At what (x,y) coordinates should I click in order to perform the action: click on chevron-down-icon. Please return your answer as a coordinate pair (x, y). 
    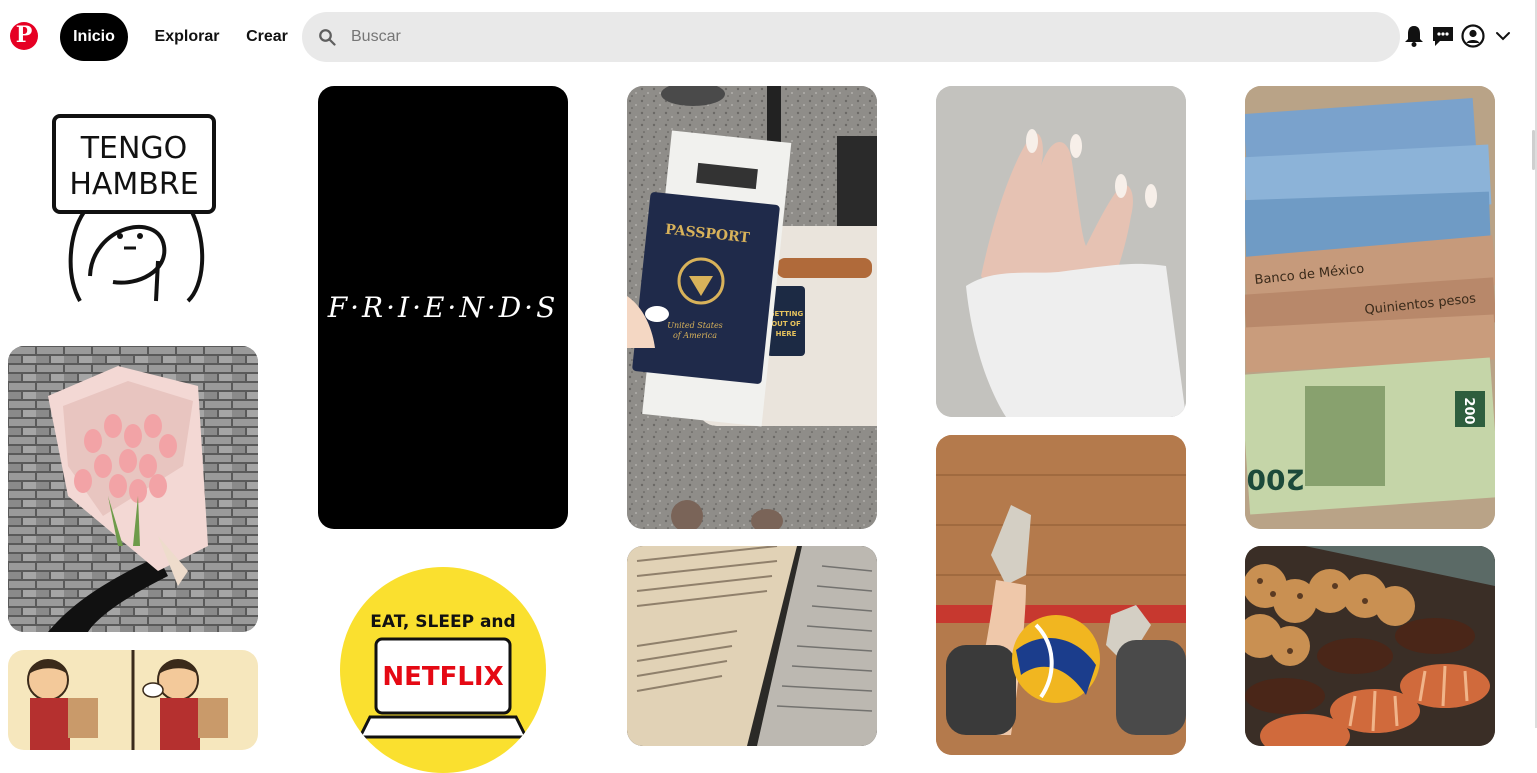
    Looking at the image, I should click on (1503, 36).